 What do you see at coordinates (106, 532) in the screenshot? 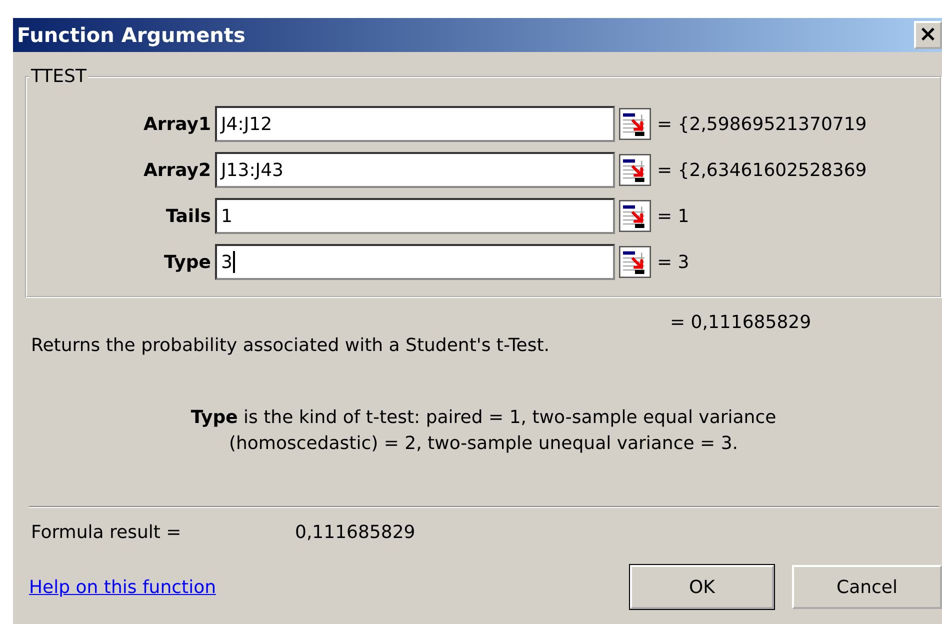
I see `formula-result-label: Formula result =` at bounding box center [106, 532].